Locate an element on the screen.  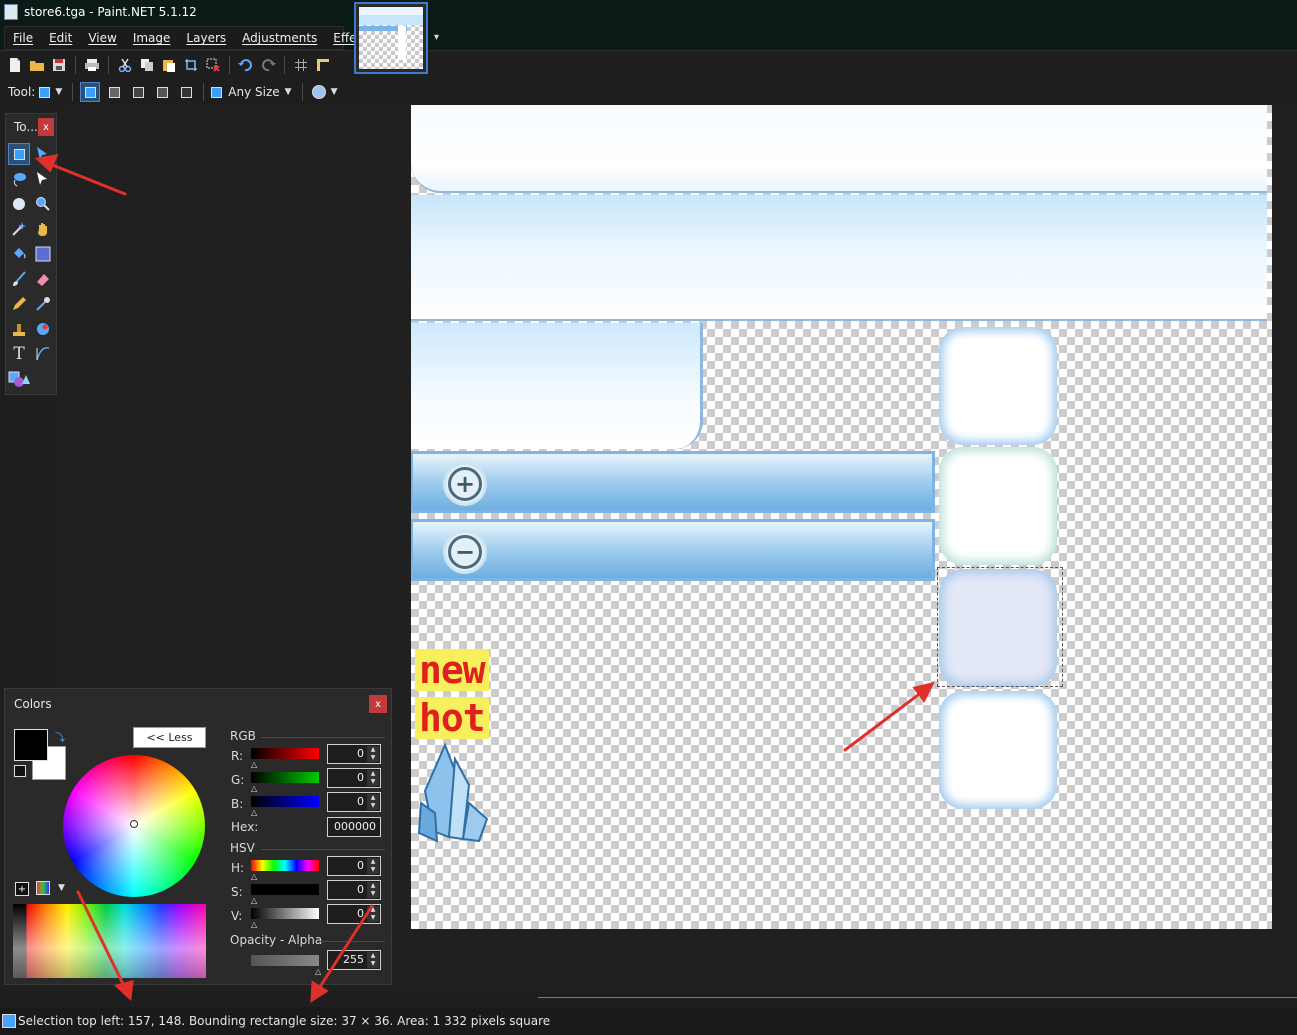
red-input: 0 ▲ ▼ is located at coordinates (354, 754).